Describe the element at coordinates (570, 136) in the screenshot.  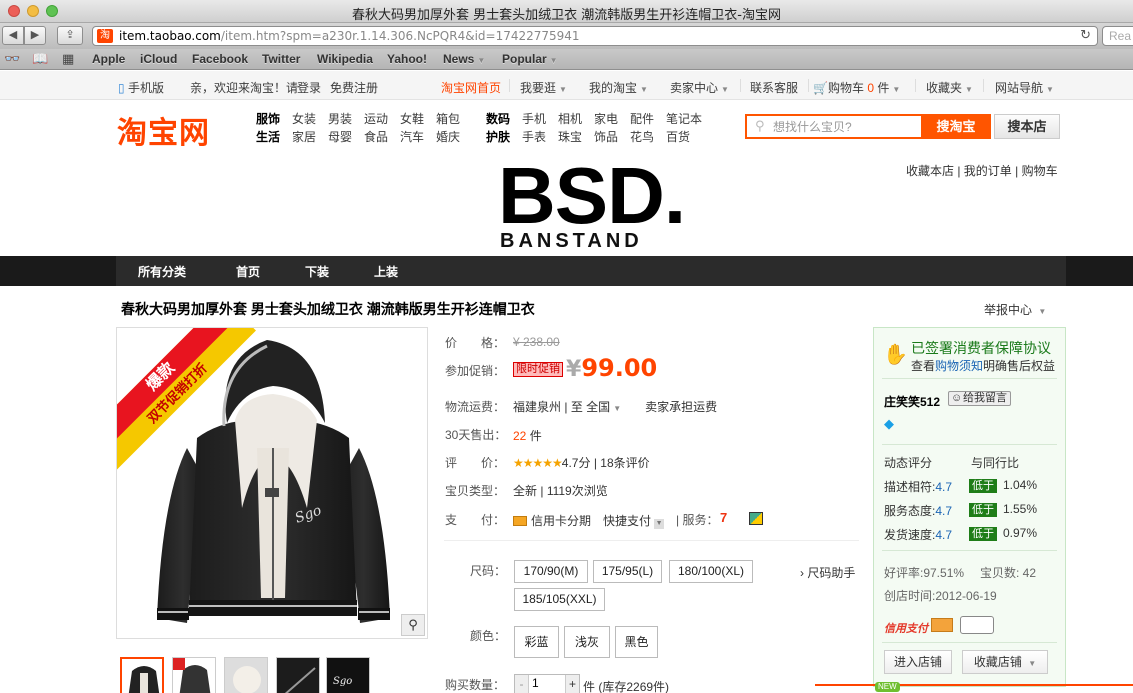
I see `category-link: 珠宝` at that location.